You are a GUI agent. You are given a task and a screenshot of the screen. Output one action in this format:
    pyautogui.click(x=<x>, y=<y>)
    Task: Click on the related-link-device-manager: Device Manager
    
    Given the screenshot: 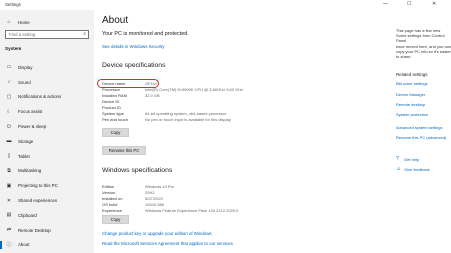 What is the action you would take?
    pyautogui.click(x=410, y=94)
    